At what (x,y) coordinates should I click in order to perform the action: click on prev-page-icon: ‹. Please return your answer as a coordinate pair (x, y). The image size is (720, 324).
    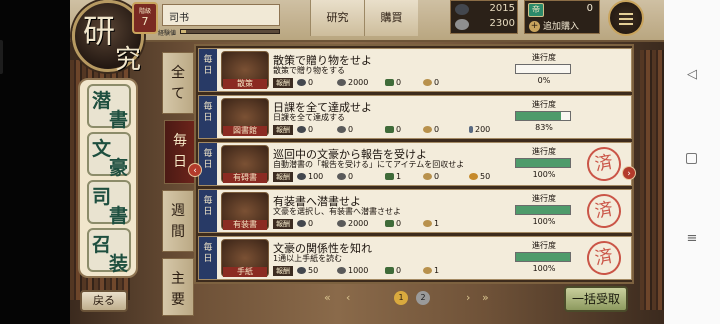
    Looking at the image, I should click on (348, 297).